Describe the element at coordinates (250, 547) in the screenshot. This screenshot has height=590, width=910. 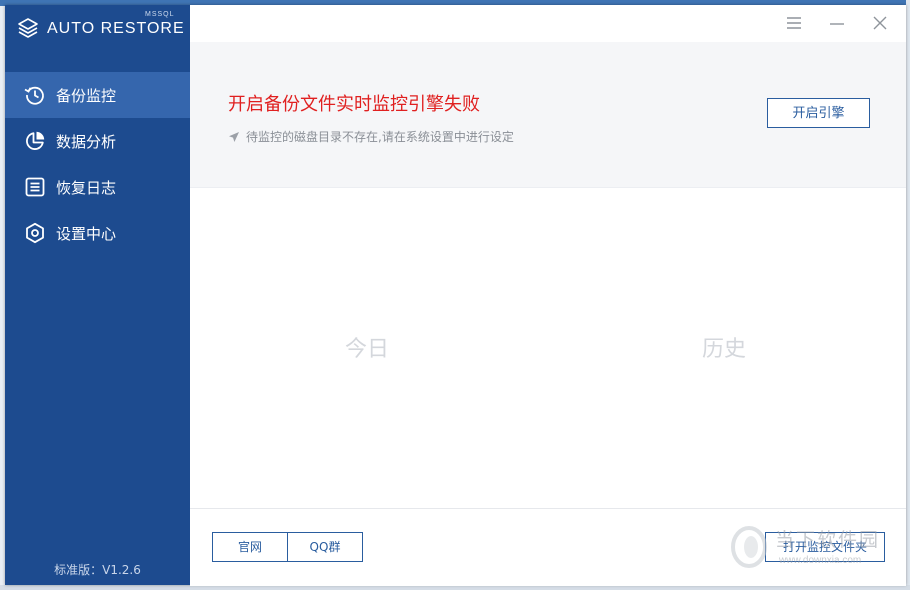
I see `website-button: 官网` at that location.